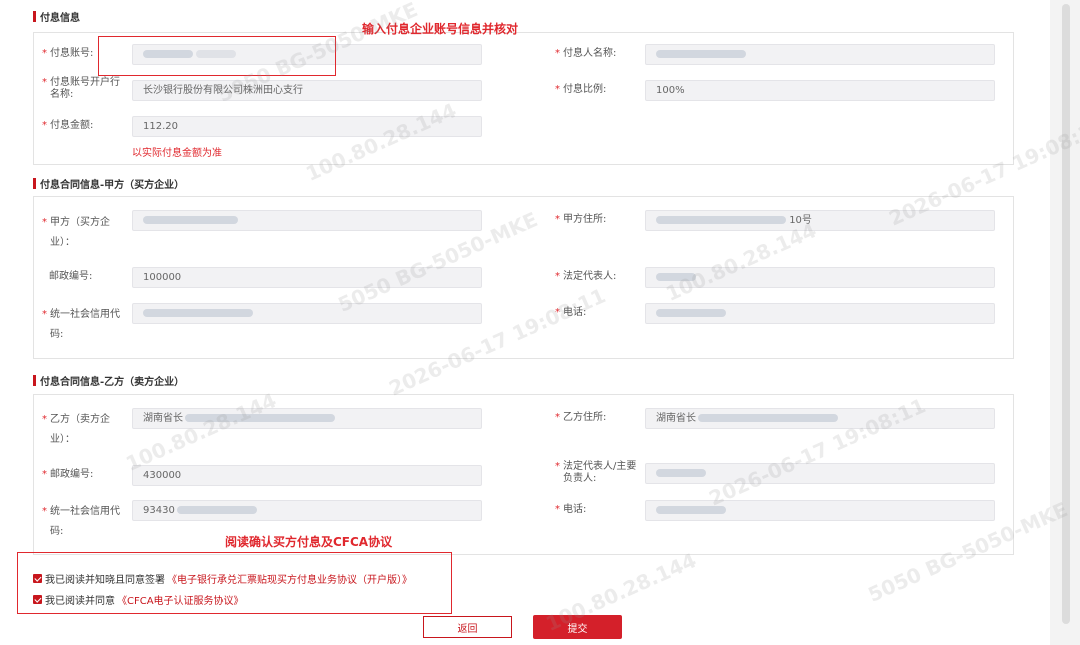 The image size is (1080, 645). What do you see at coordinates (581, 219) in the screenshot?
I see `party-a-address-label: * 甲方住所:` at bounding box center [581, 219].